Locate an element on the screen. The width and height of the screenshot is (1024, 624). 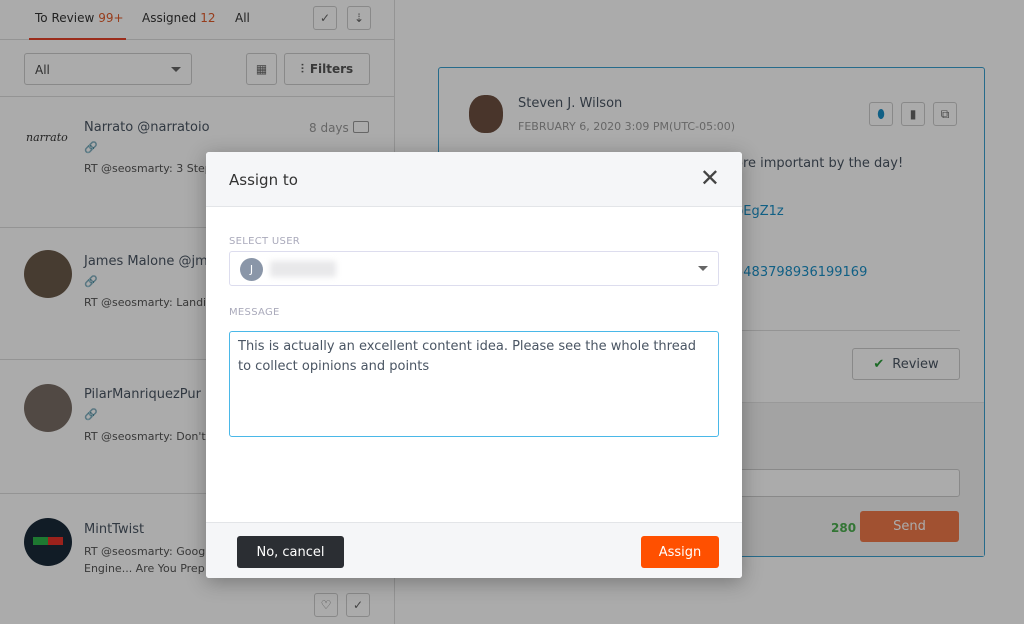
caret-down-icon is located at coordinates (703, 268).